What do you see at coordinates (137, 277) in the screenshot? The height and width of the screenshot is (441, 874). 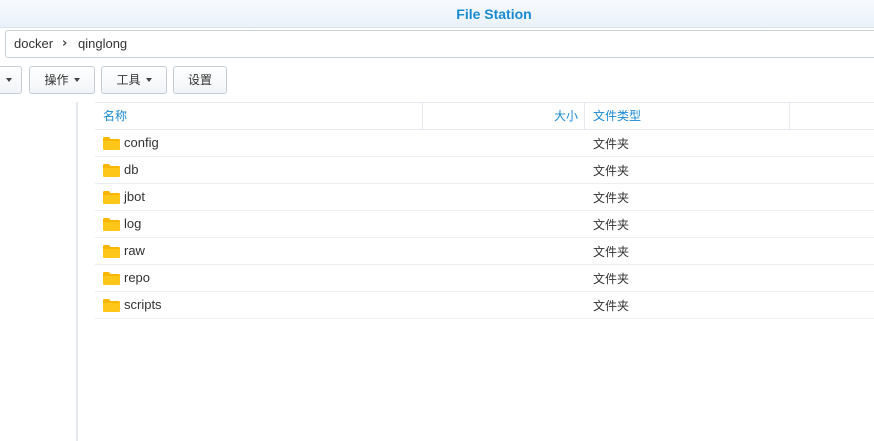 I see `file-name: repo` at bounding box center [137, 277].